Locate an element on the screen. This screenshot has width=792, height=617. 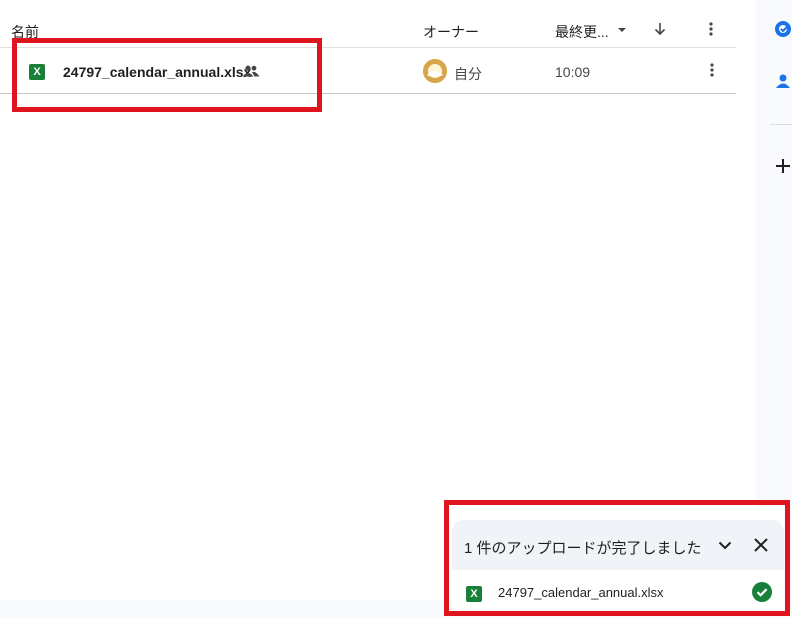
column-header-owner: オーナー is located at coordinates (451, 32).